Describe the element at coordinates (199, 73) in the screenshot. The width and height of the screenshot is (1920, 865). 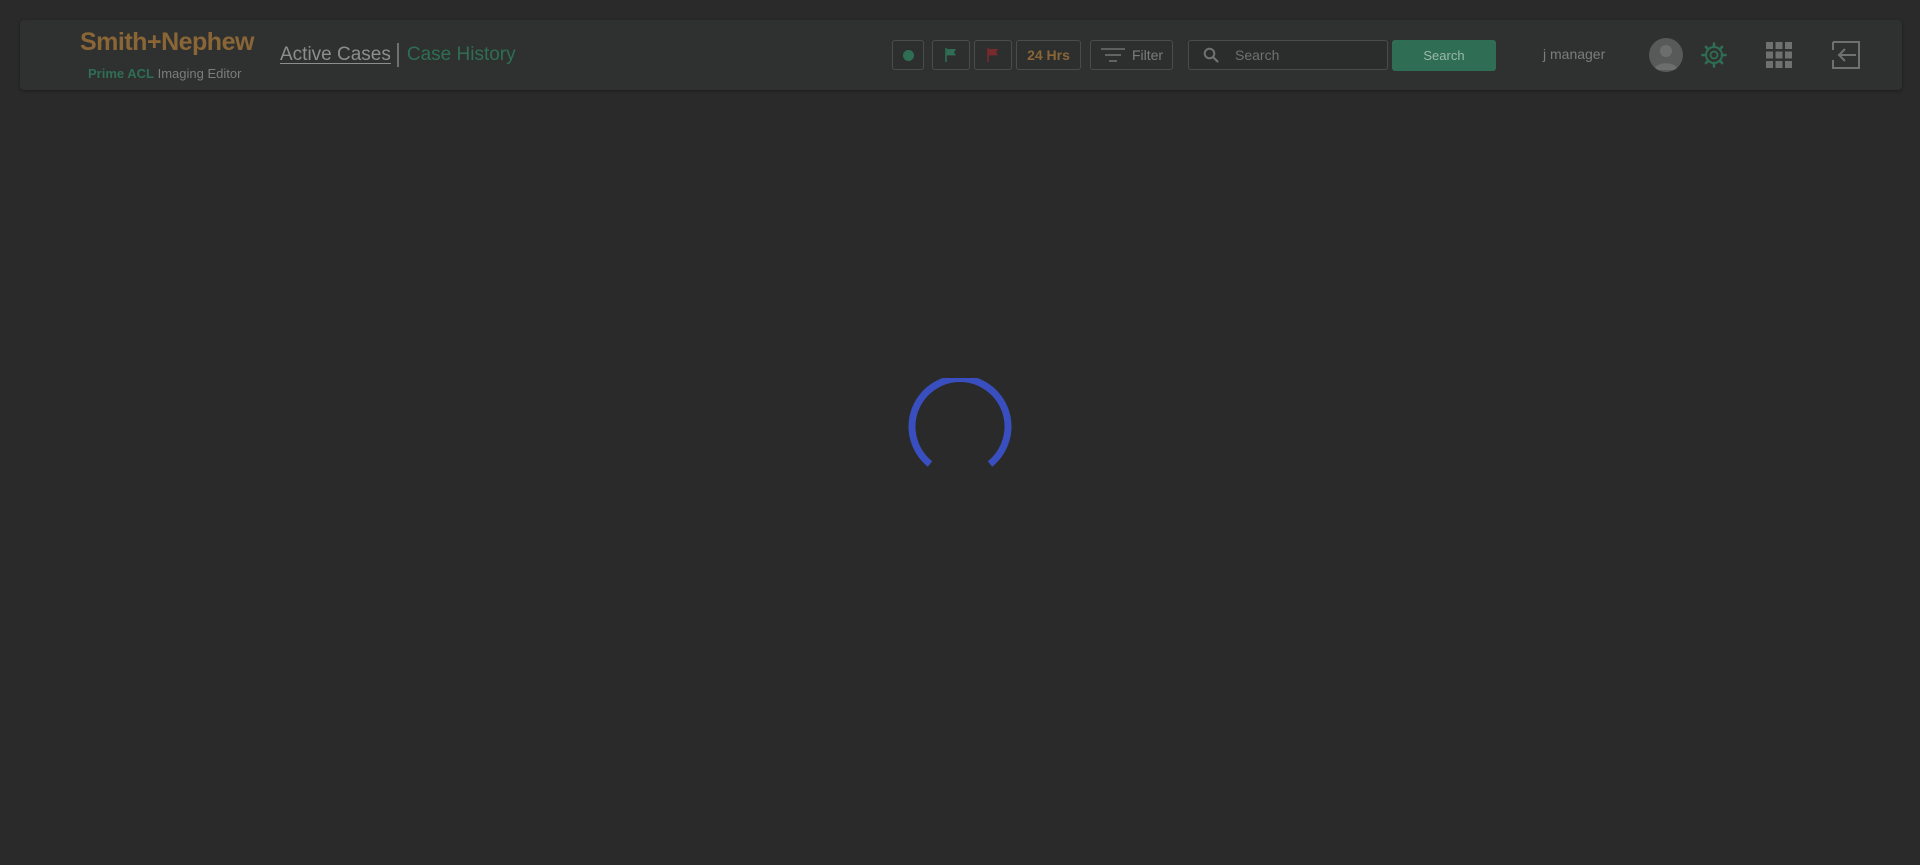
I see `product-rest: Imaging Editor` at that location.